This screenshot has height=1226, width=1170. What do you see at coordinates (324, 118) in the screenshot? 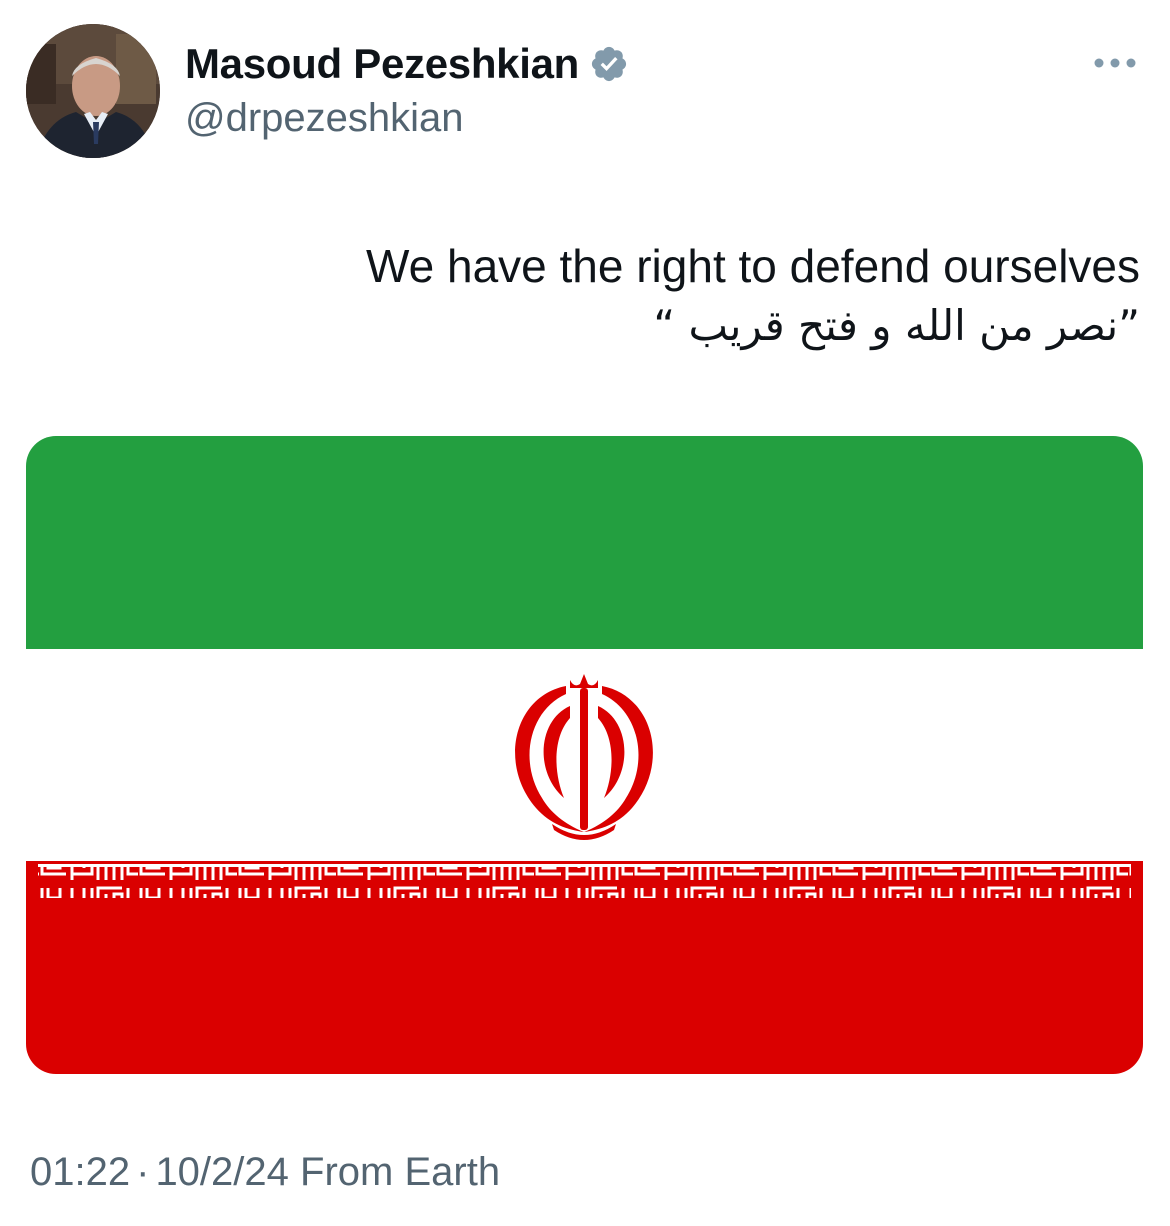
I see `author-handle: @drpezeshkian` at bounding box center [324, 118].